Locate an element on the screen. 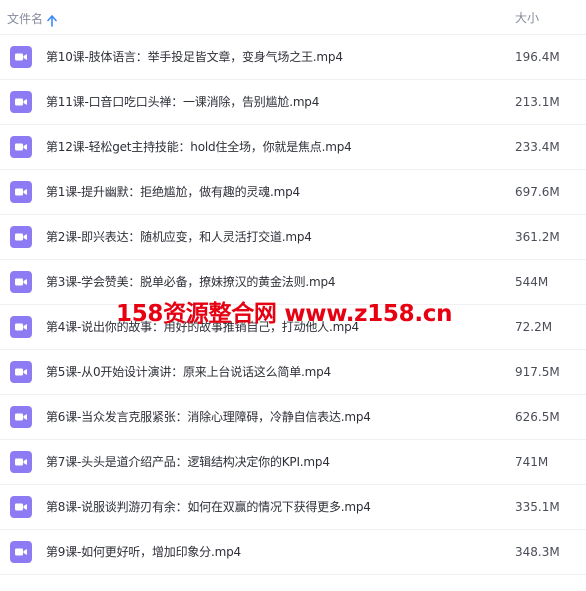  file-row: 第1课-提升幽默：拒绝尴尬，做有趣的灵魂.mp4 697.6M is located at coordinates (293, 192).